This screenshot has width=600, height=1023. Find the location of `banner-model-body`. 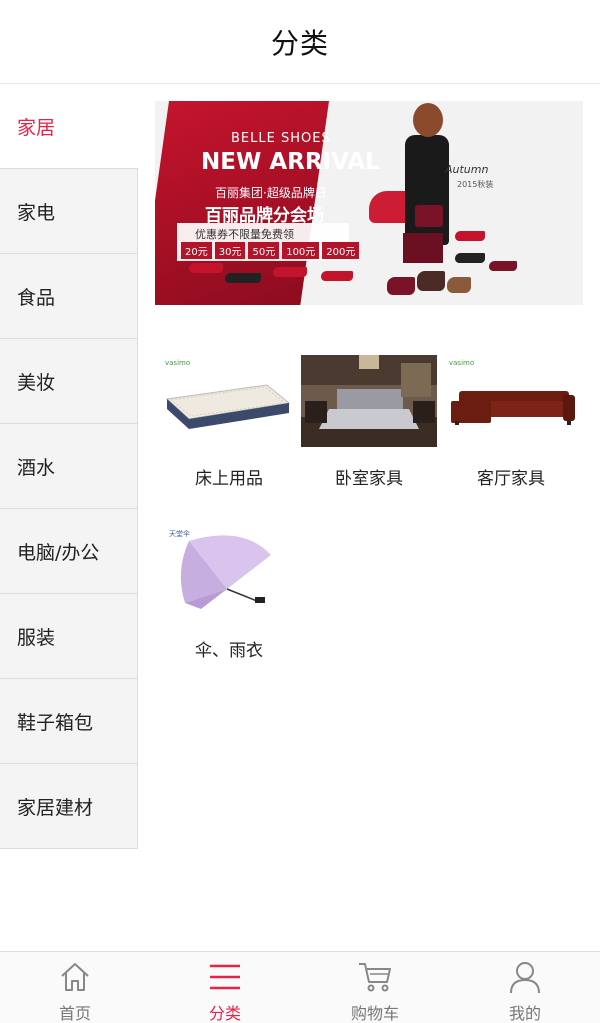

banner-model-body is located at coordinates (427, 190).